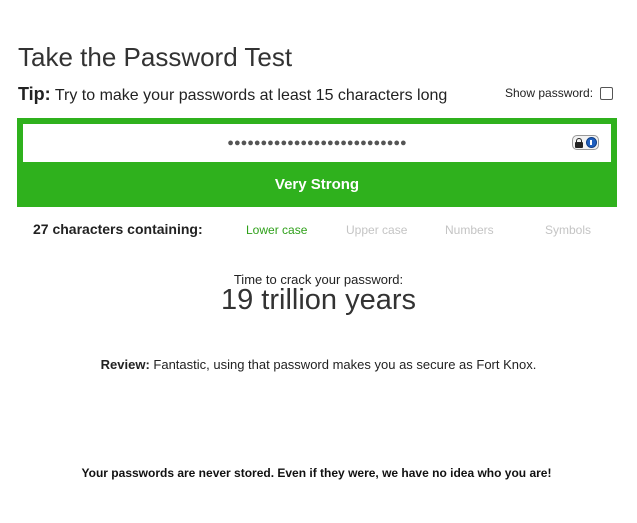 The height and width of the screenshot is (523, 637). I want to click on password-manager-widget, so click(585, 142).